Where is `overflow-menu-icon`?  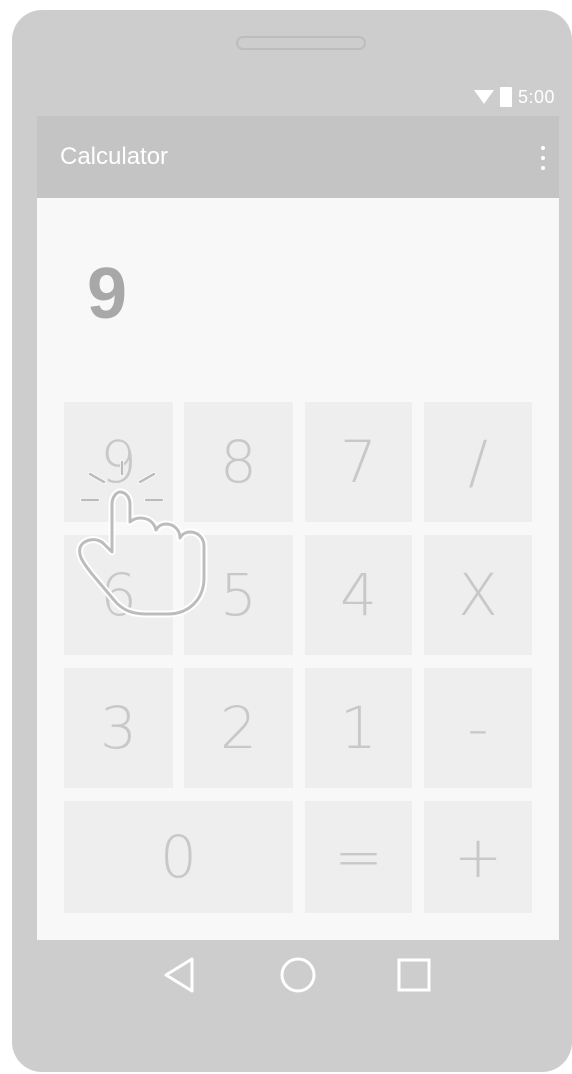 overflow-menu-icon is located at coordinates (543, 158).